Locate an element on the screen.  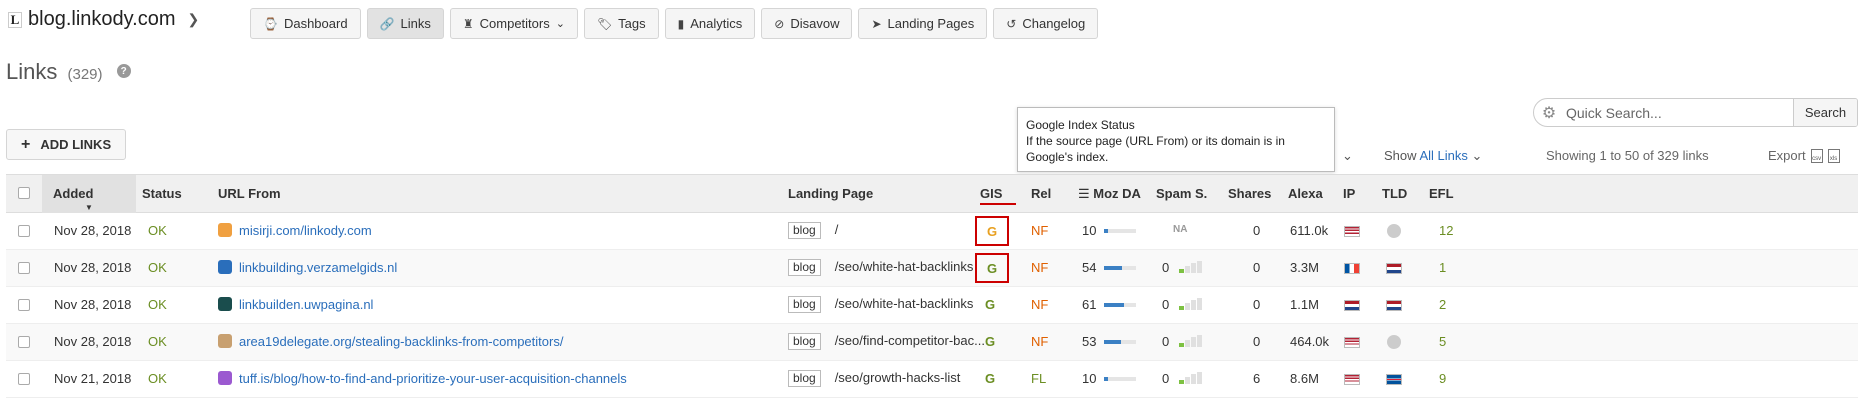
nav-competitors-button: ♜ Competitors ⌄ is located at coordinates (513, 23).